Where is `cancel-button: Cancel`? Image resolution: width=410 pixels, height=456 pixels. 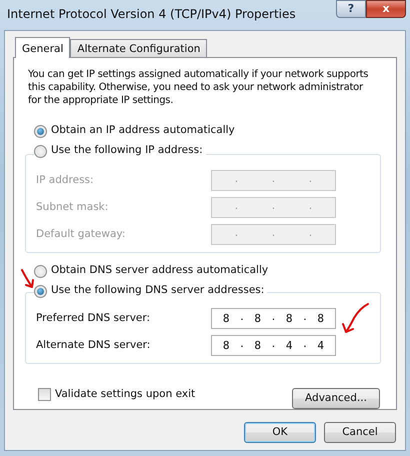
cancel-button: Cancel is located at coordinates (360, 432).